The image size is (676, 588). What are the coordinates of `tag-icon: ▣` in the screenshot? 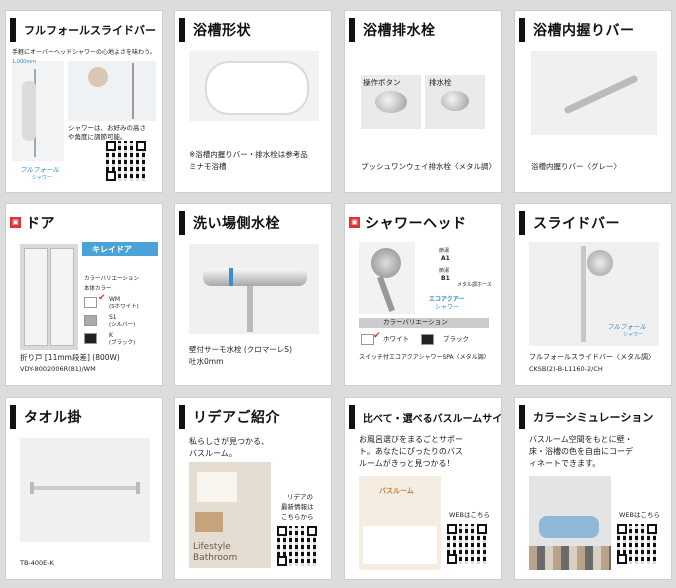 It's located at (15, 222).